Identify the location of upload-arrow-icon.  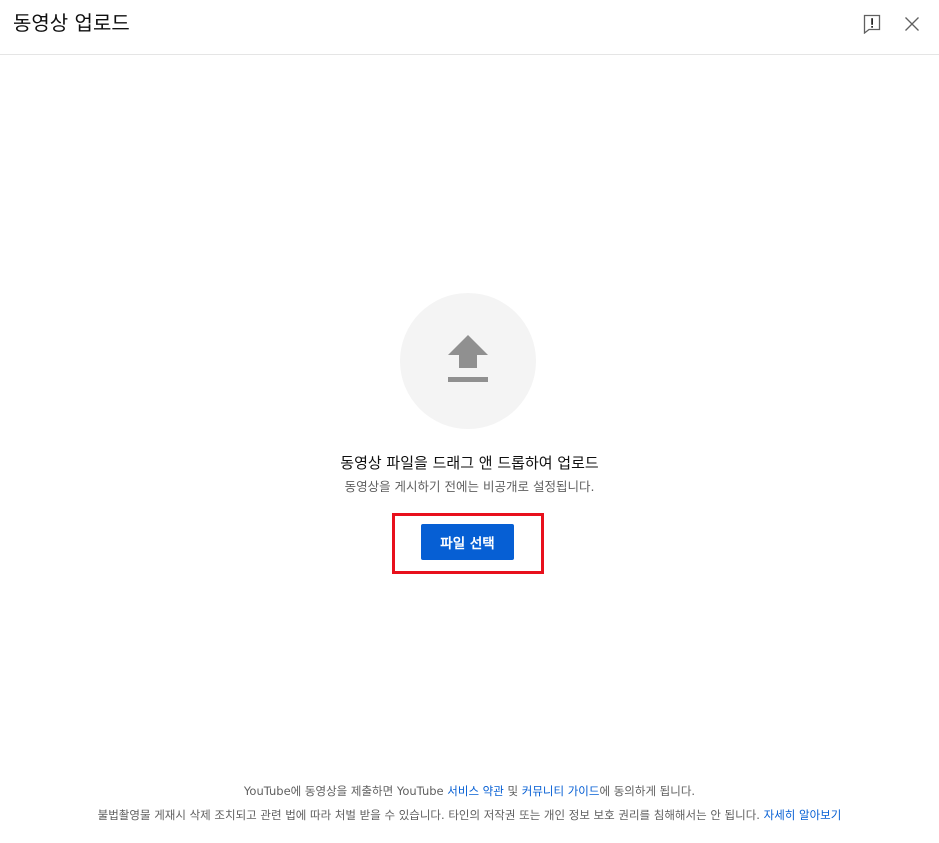
(468, 358).